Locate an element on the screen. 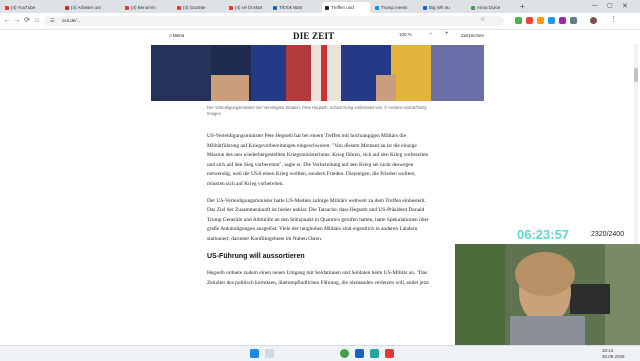  browser-tab: (4) Benomm is located at coordinates (147, 7).